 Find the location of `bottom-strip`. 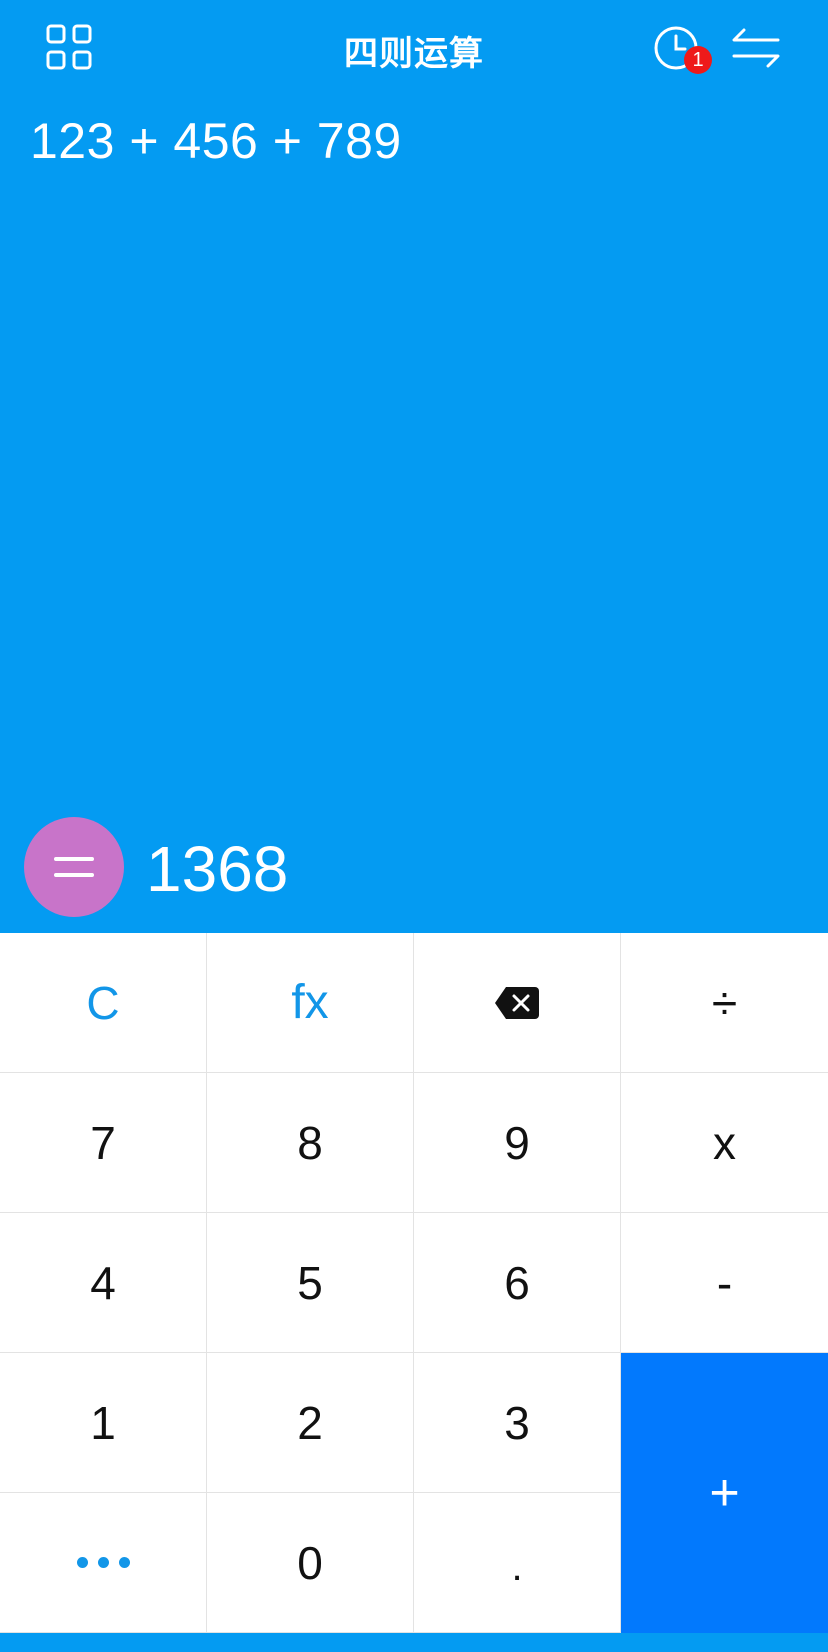

bottom-strip is located at coordinates (414, 1642).